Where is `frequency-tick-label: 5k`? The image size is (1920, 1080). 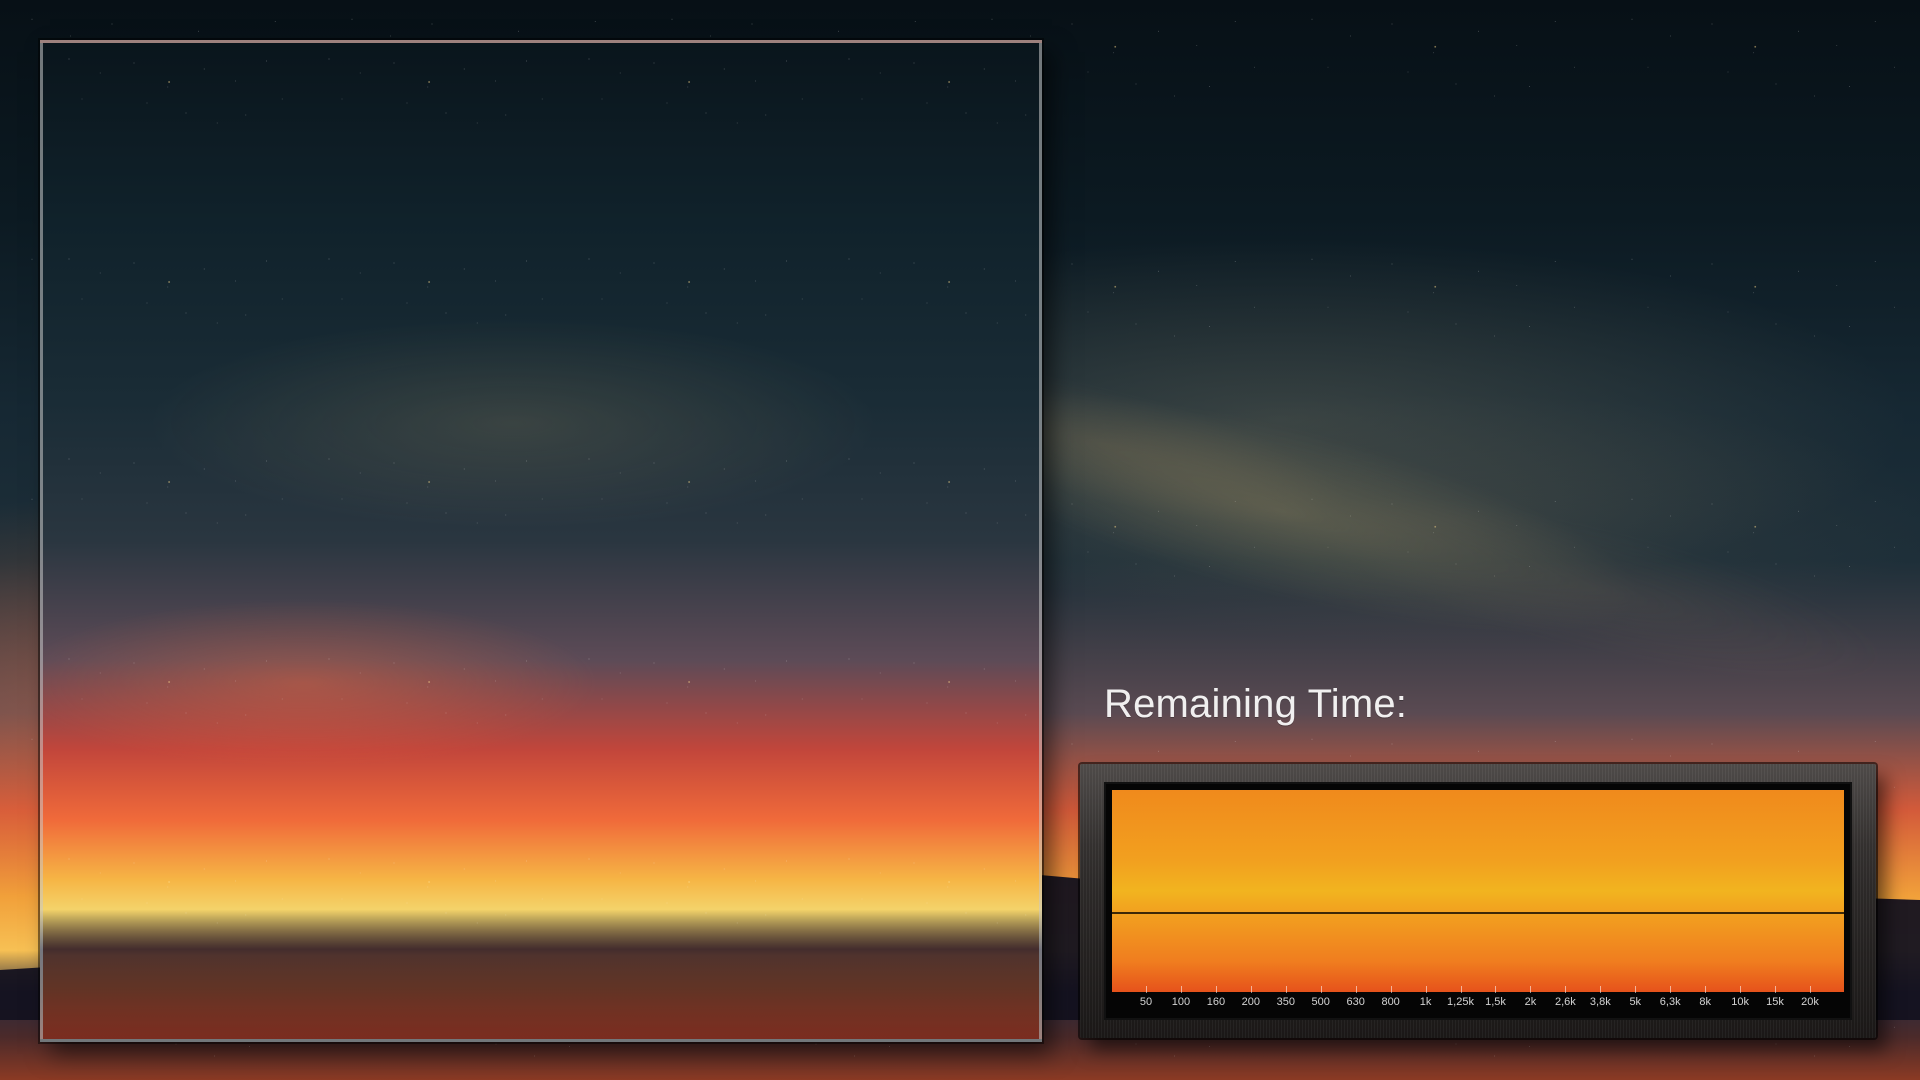 frequency-tick-label: 5k is located at coordinates (1635, 1002).